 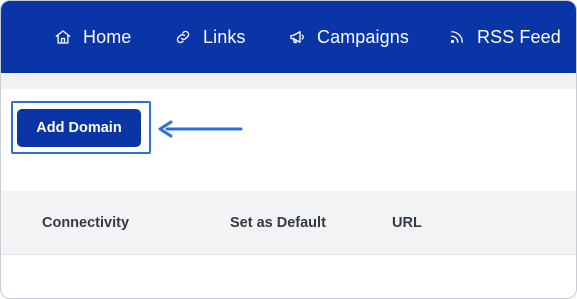 What do you see at coordinates (519, 36) in the screenshot?
I see `nav-item-label: RSS Feed` at bounding box center [519, 36].